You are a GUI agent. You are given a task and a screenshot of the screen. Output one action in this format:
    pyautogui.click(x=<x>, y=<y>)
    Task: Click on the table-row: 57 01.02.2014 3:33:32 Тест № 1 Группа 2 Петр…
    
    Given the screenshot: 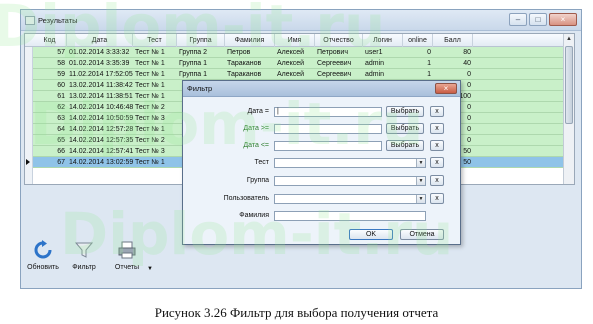 What is the action you would take?
    pyautogui.click(x=299, y=52)
    